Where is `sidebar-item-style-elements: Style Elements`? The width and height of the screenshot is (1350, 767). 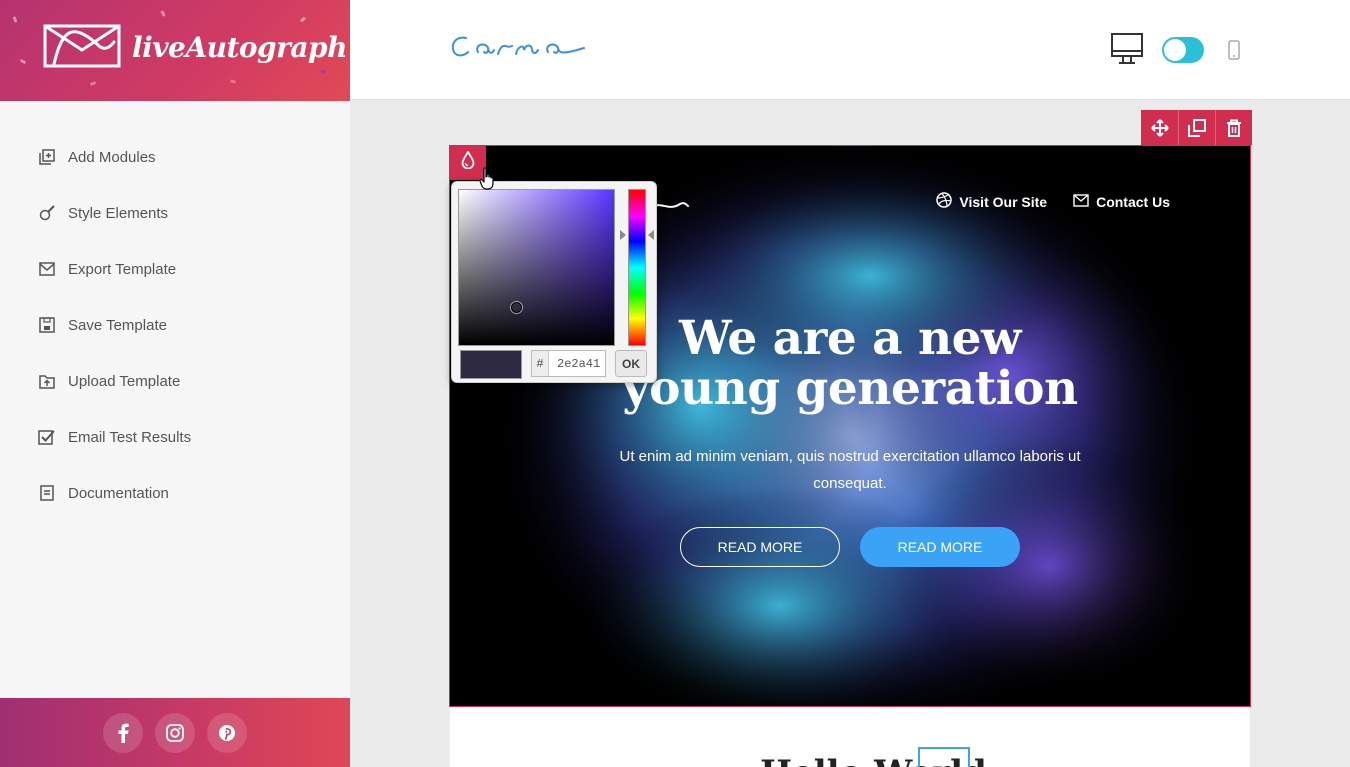 sidebar-item-style-elements: Style Elements is located at coordinates (175, 213).